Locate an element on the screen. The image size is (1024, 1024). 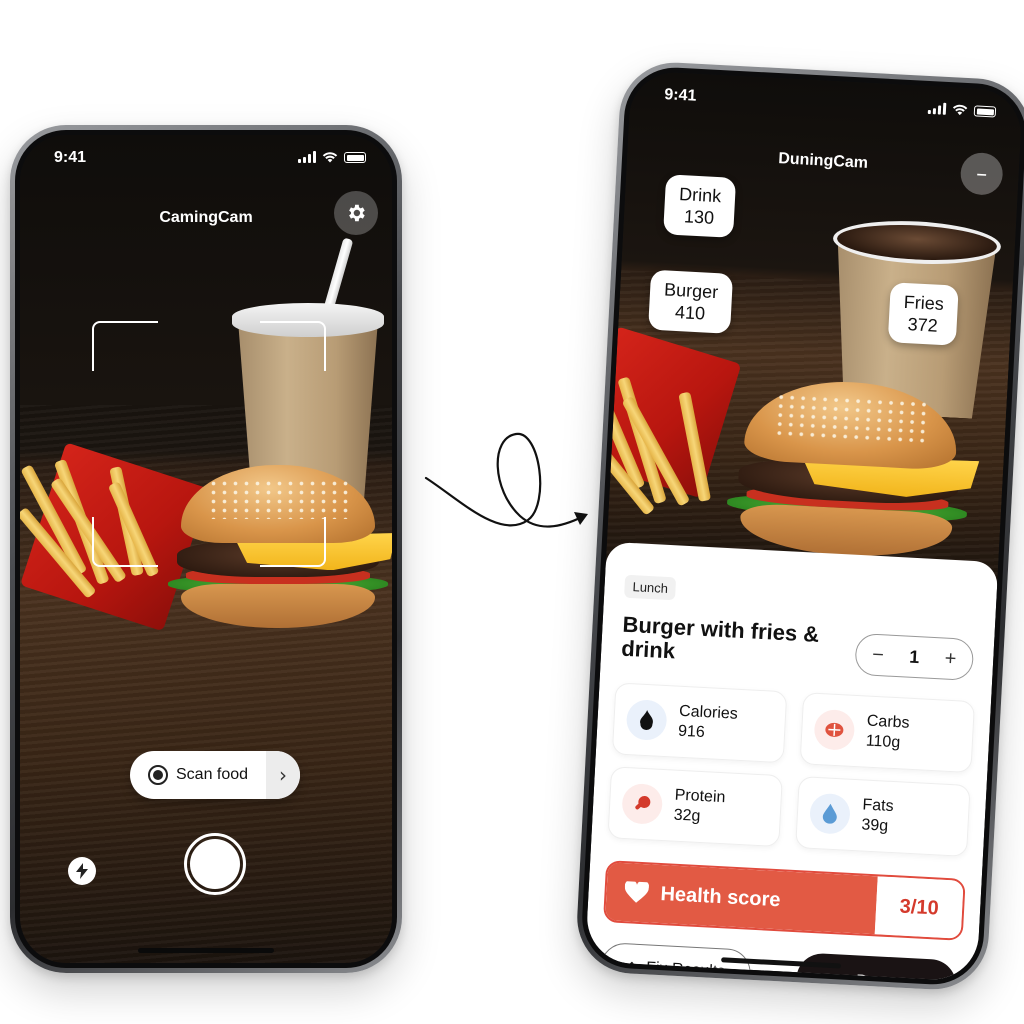
food-label-name: Fries is located at coordinates (924, 302).